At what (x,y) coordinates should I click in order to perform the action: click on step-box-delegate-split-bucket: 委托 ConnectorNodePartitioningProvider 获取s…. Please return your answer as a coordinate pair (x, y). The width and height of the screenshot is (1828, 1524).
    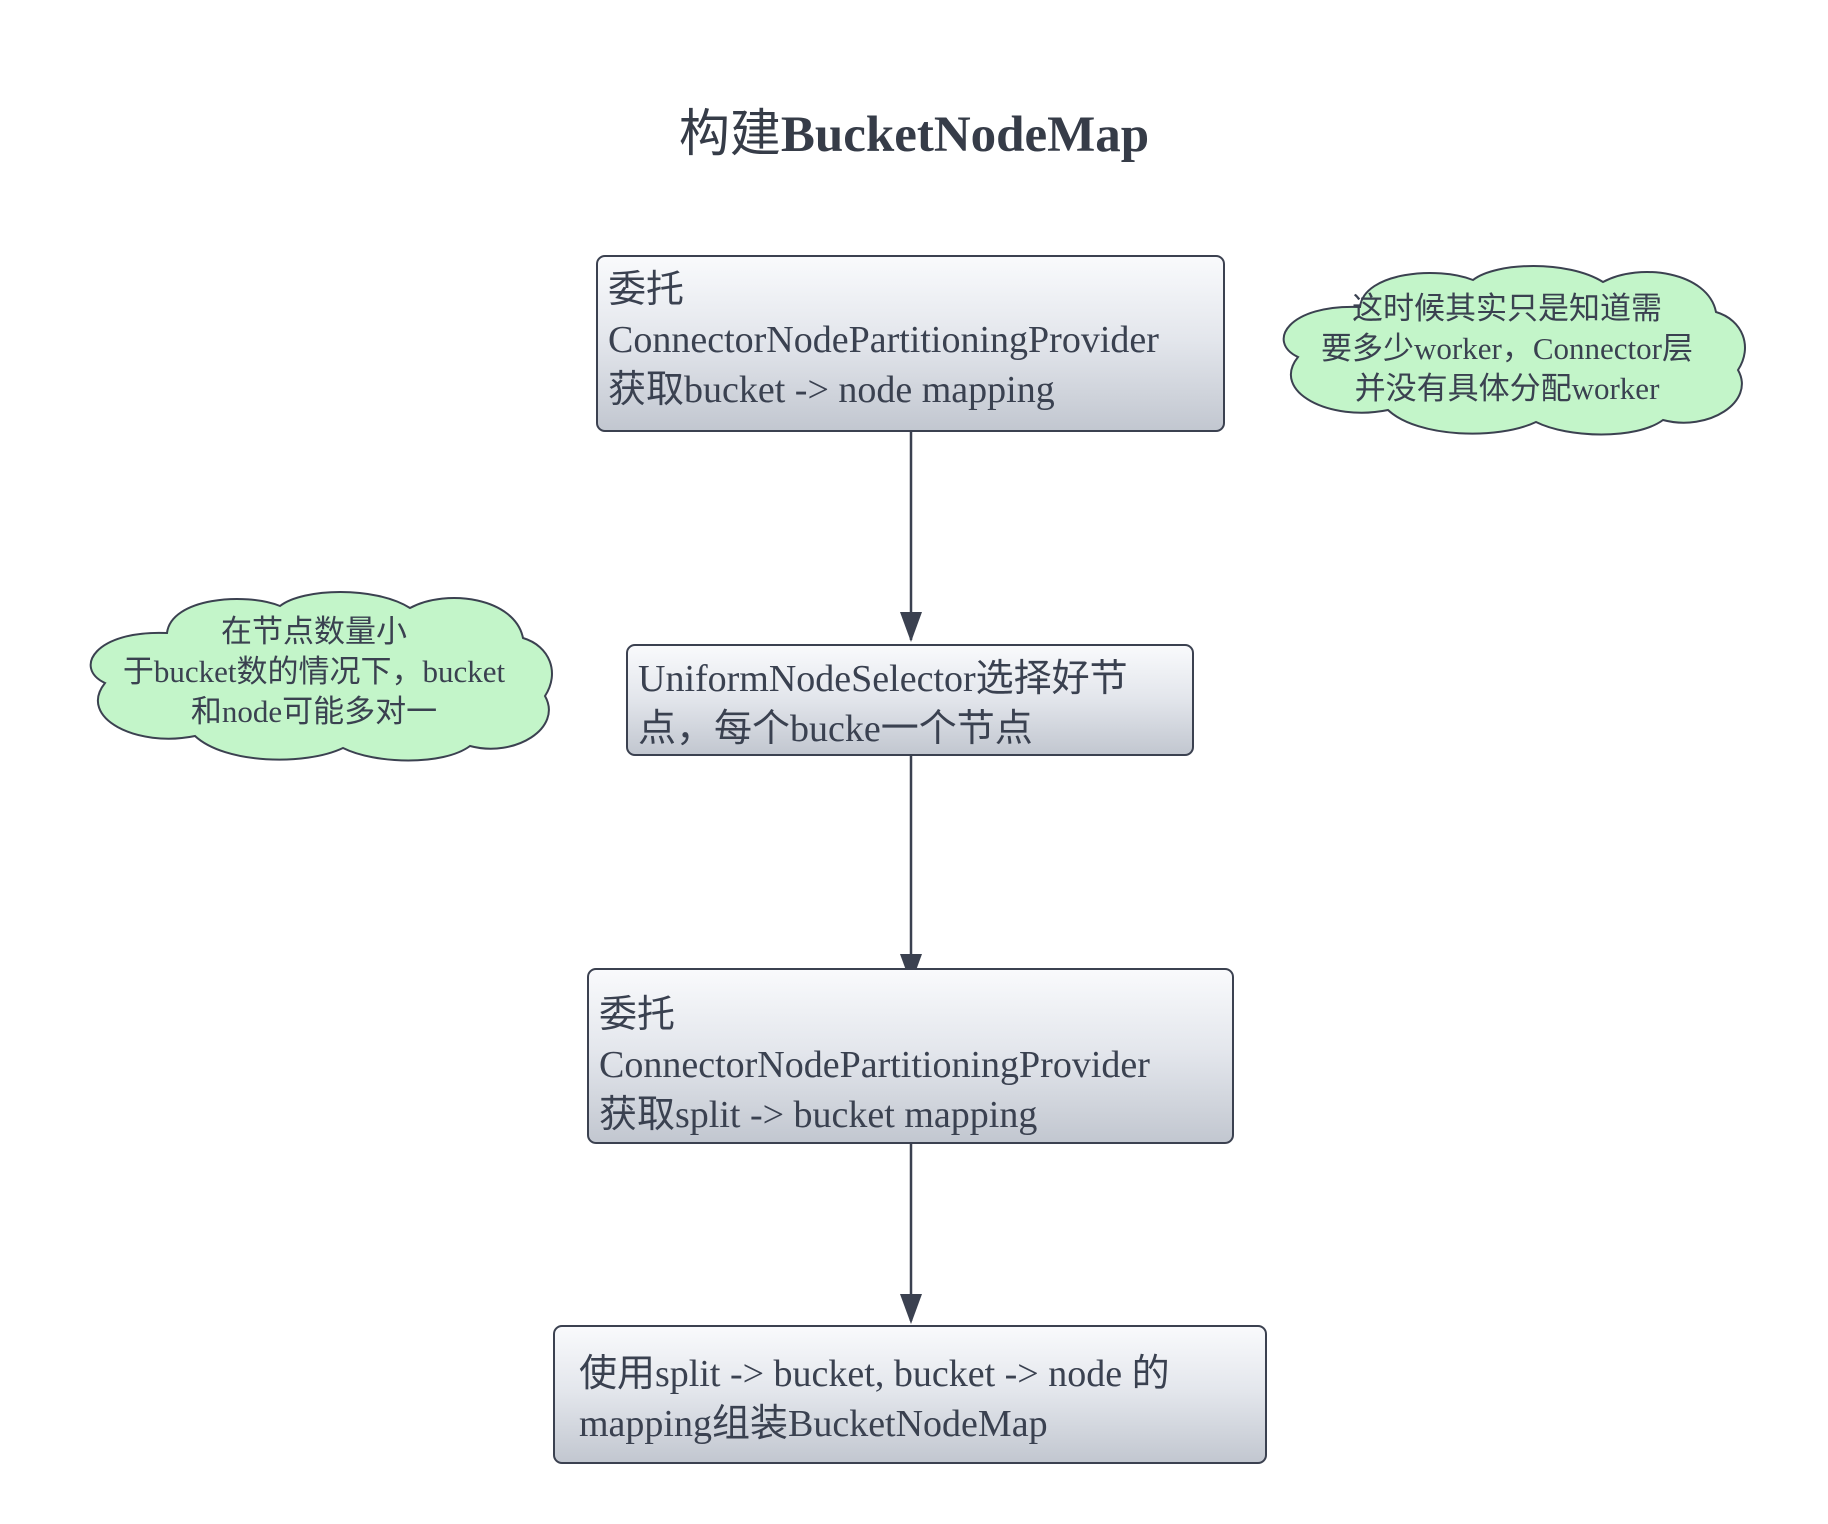
    Looking at the image, I should click on (910, 1056).